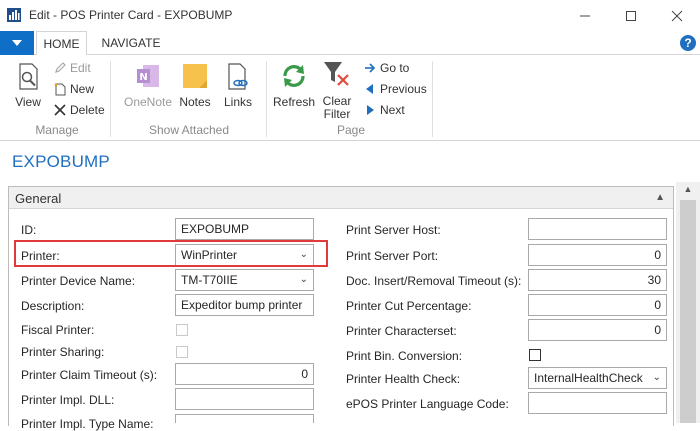 This screenshot has height=431, width=700. I want to click on link-icon, so click(238, 76).